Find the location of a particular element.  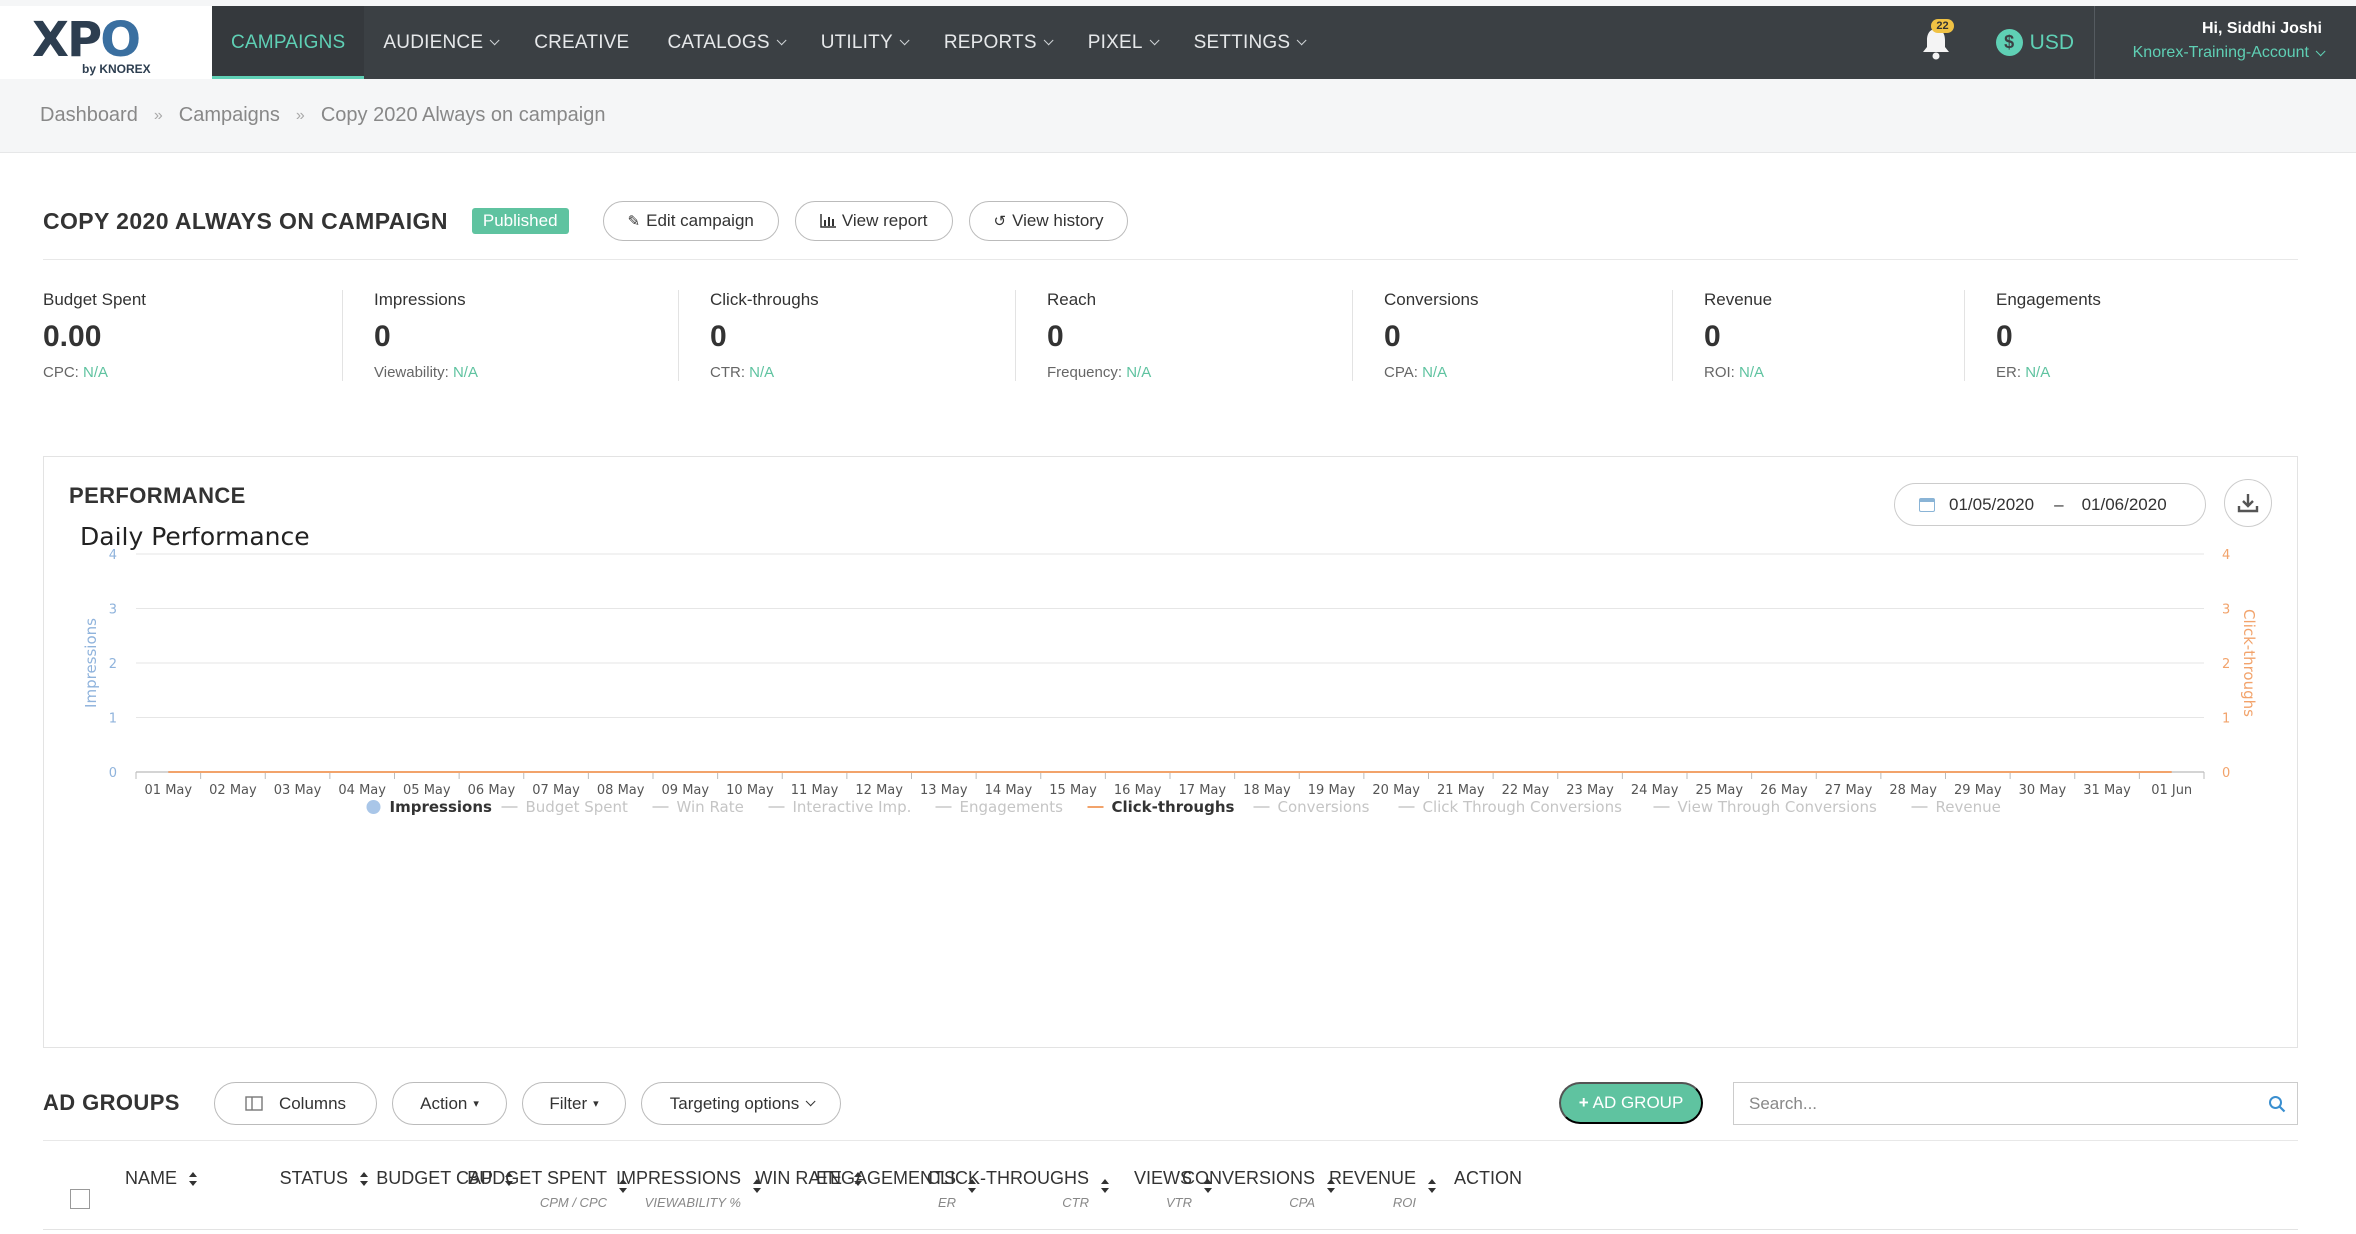

filter-dropdown: Filter ▾ is located at coordinates (574, 1103).